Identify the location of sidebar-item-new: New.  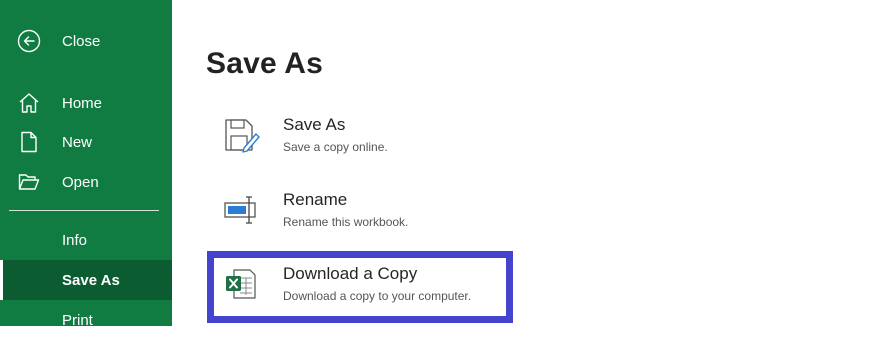
(86, 142).